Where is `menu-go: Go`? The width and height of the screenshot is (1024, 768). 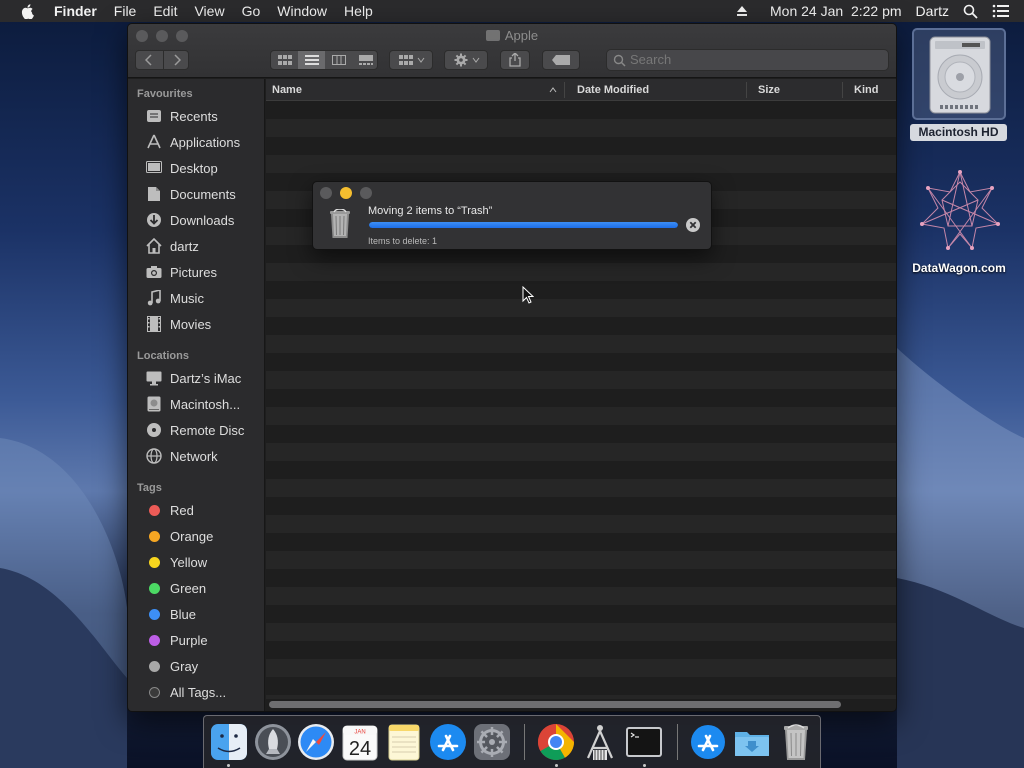
menu-go: Go is located at coordinates (251, 11).